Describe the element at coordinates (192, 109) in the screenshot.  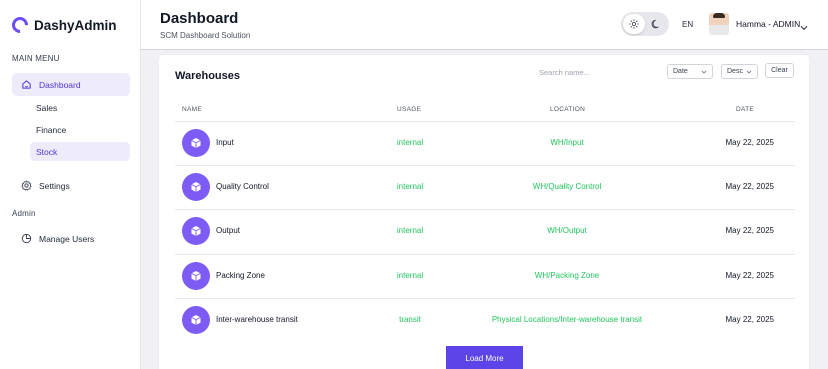
I see `column-header-name: NAME` at that location.